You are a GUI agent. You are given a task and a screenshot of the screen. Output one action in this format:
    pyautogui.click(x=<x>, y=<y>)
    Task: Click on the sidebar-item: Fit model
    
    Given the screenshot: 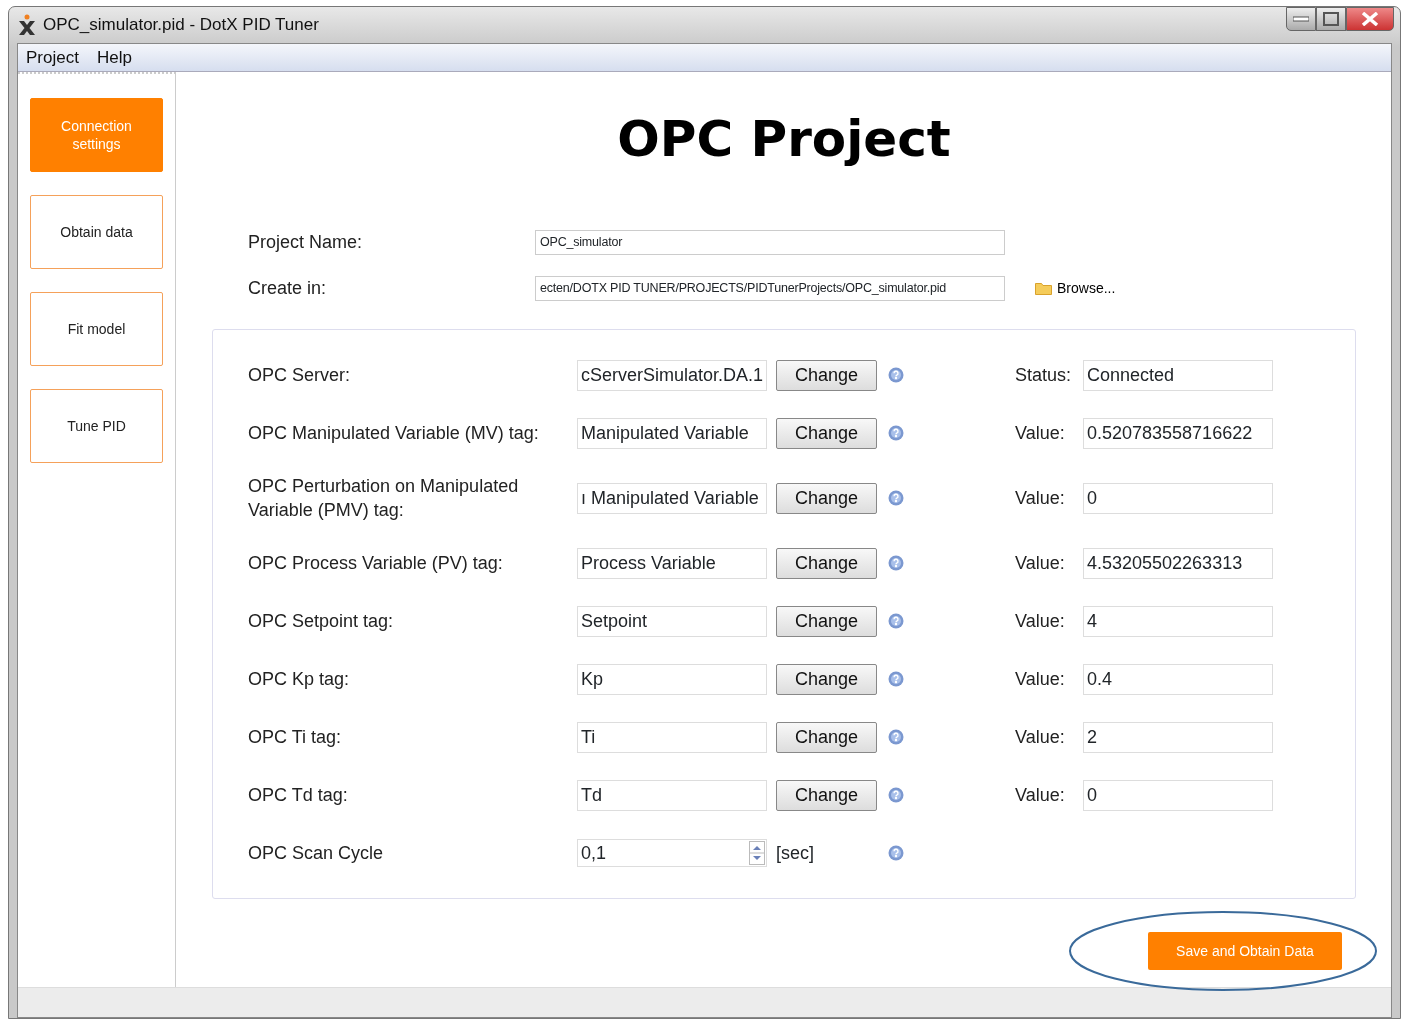 What is the action you would take?
    pyautogui.click(x=96, y=329)
    